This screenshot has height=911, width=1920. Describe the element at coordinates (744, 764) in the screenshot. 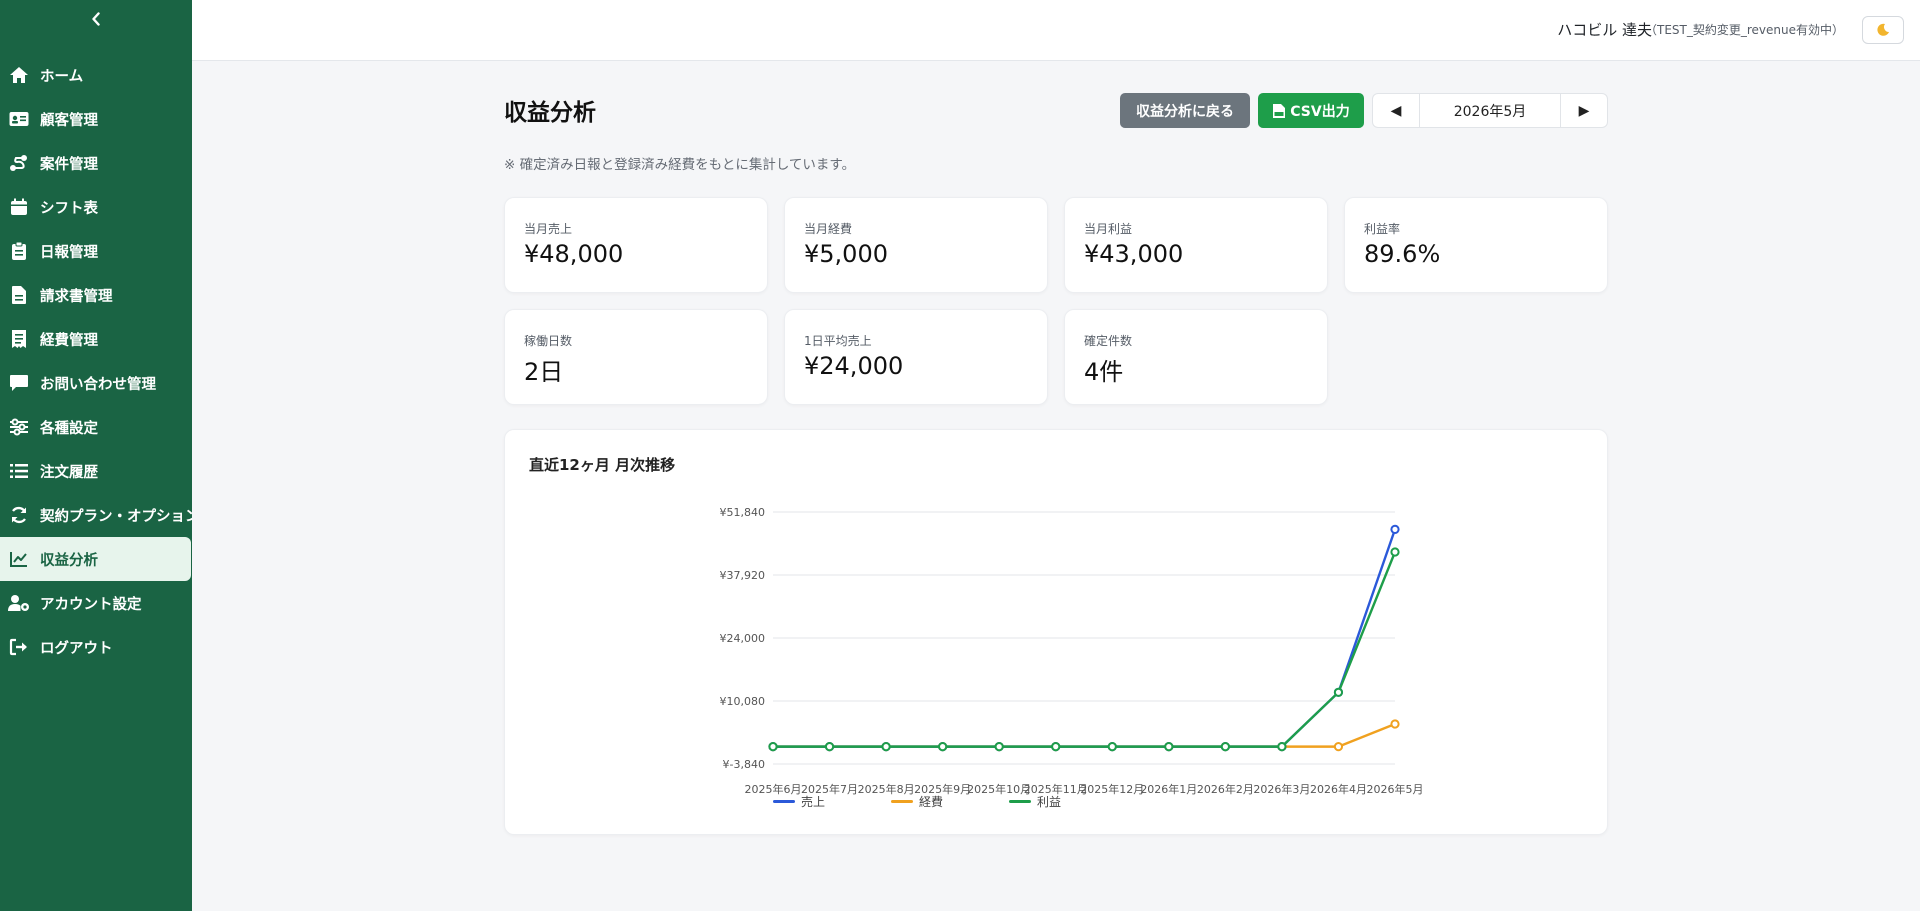

I see `y-tick-label: ¥-3,840` at that location.